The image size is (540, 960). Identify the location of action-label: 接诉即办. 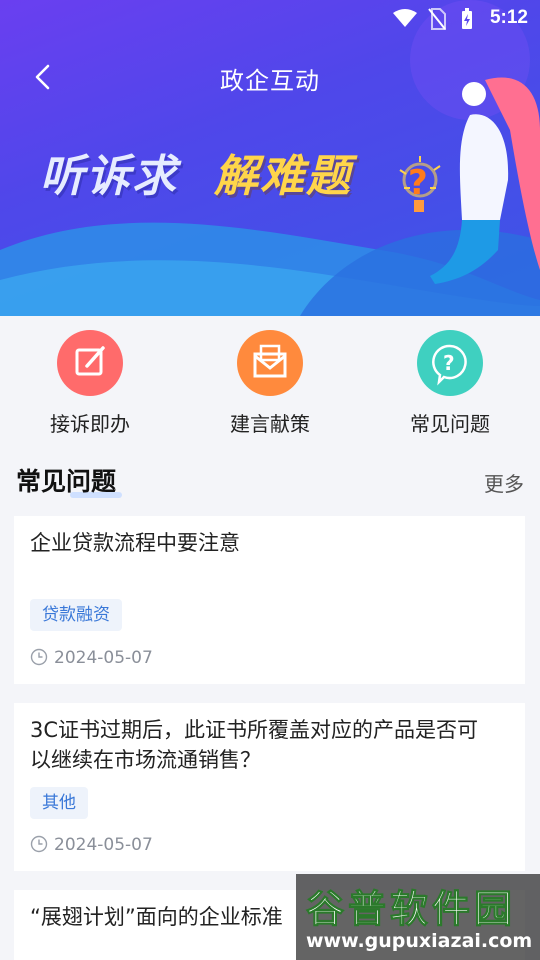
(90, 424).